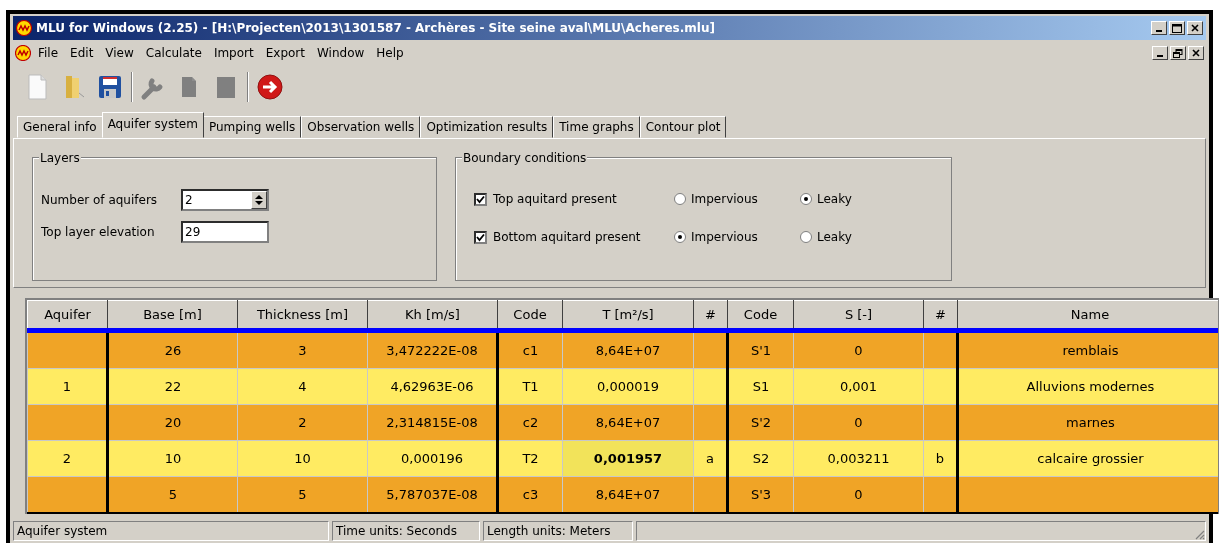  I want to click on menu-item: Import, so click(233, 53).